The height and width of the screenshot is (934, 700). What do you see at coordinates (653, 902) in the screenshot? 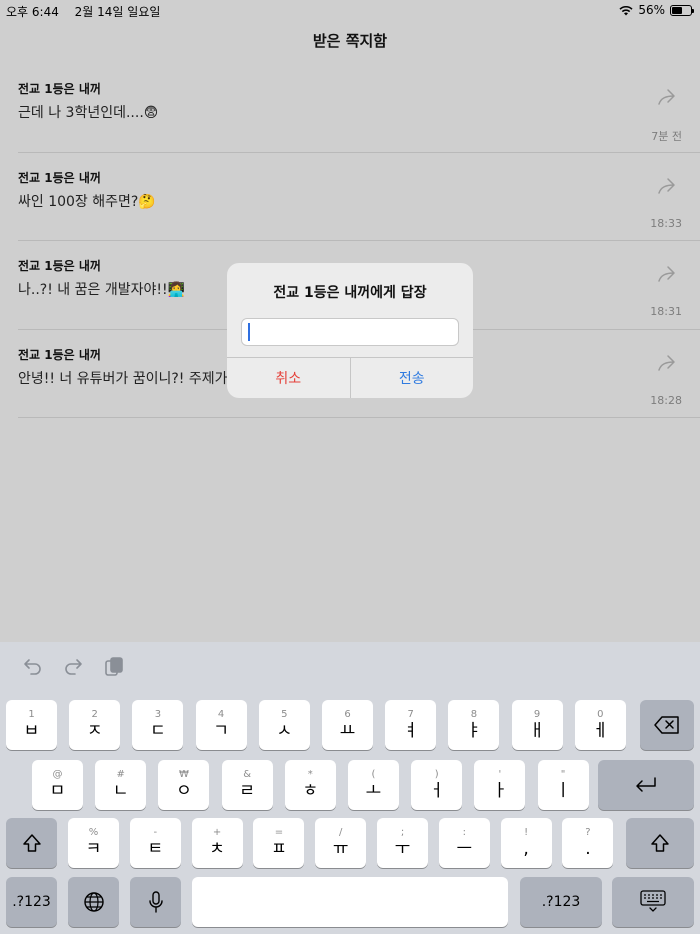
I see `hide-keyboard-key` at bounding box center [653, 902].